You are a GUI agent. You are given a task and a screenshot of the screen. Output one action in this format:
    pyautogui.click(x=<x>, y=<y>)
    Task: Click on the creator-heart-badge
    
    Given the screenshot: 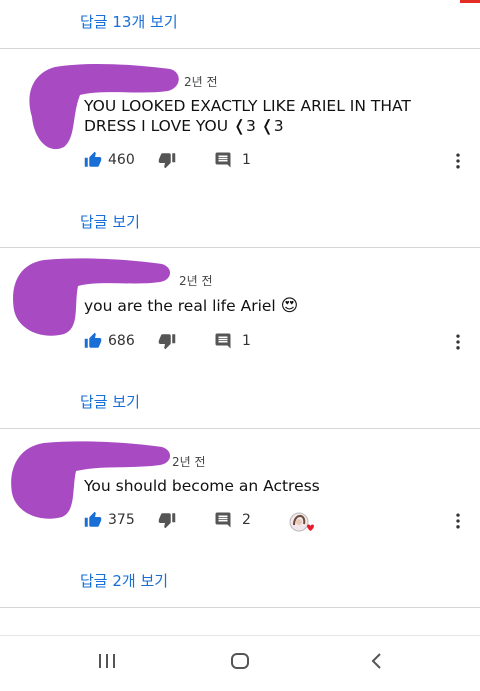 What is the action you would take?
    pyautogui.click(x=302, y=523)
    